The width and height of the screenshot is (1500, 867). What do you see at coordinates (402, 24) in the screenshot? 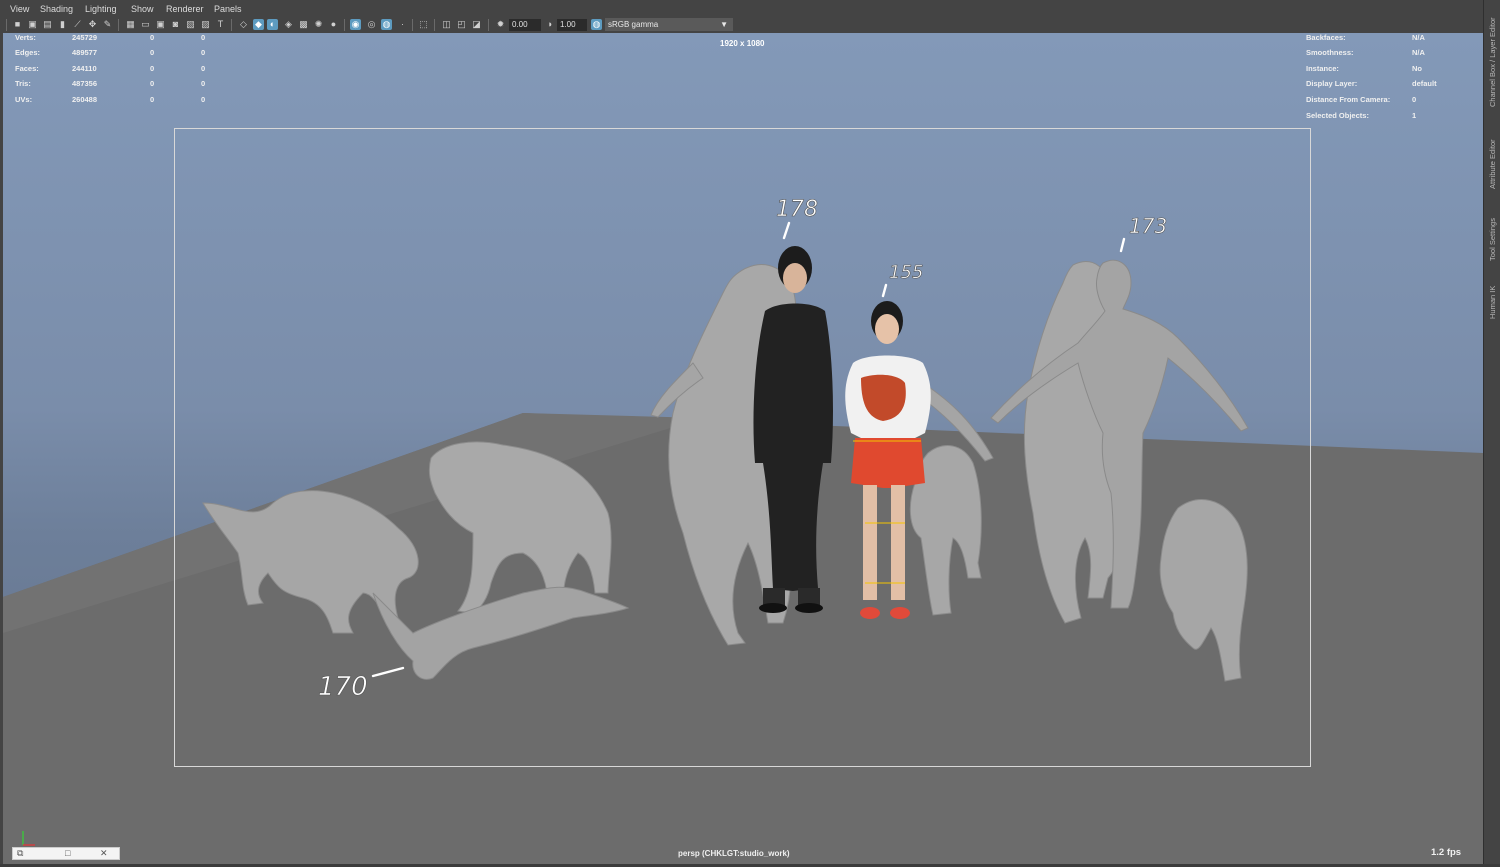
I see `depth-of-field-icon: ·` at bounding box center [402, 24].